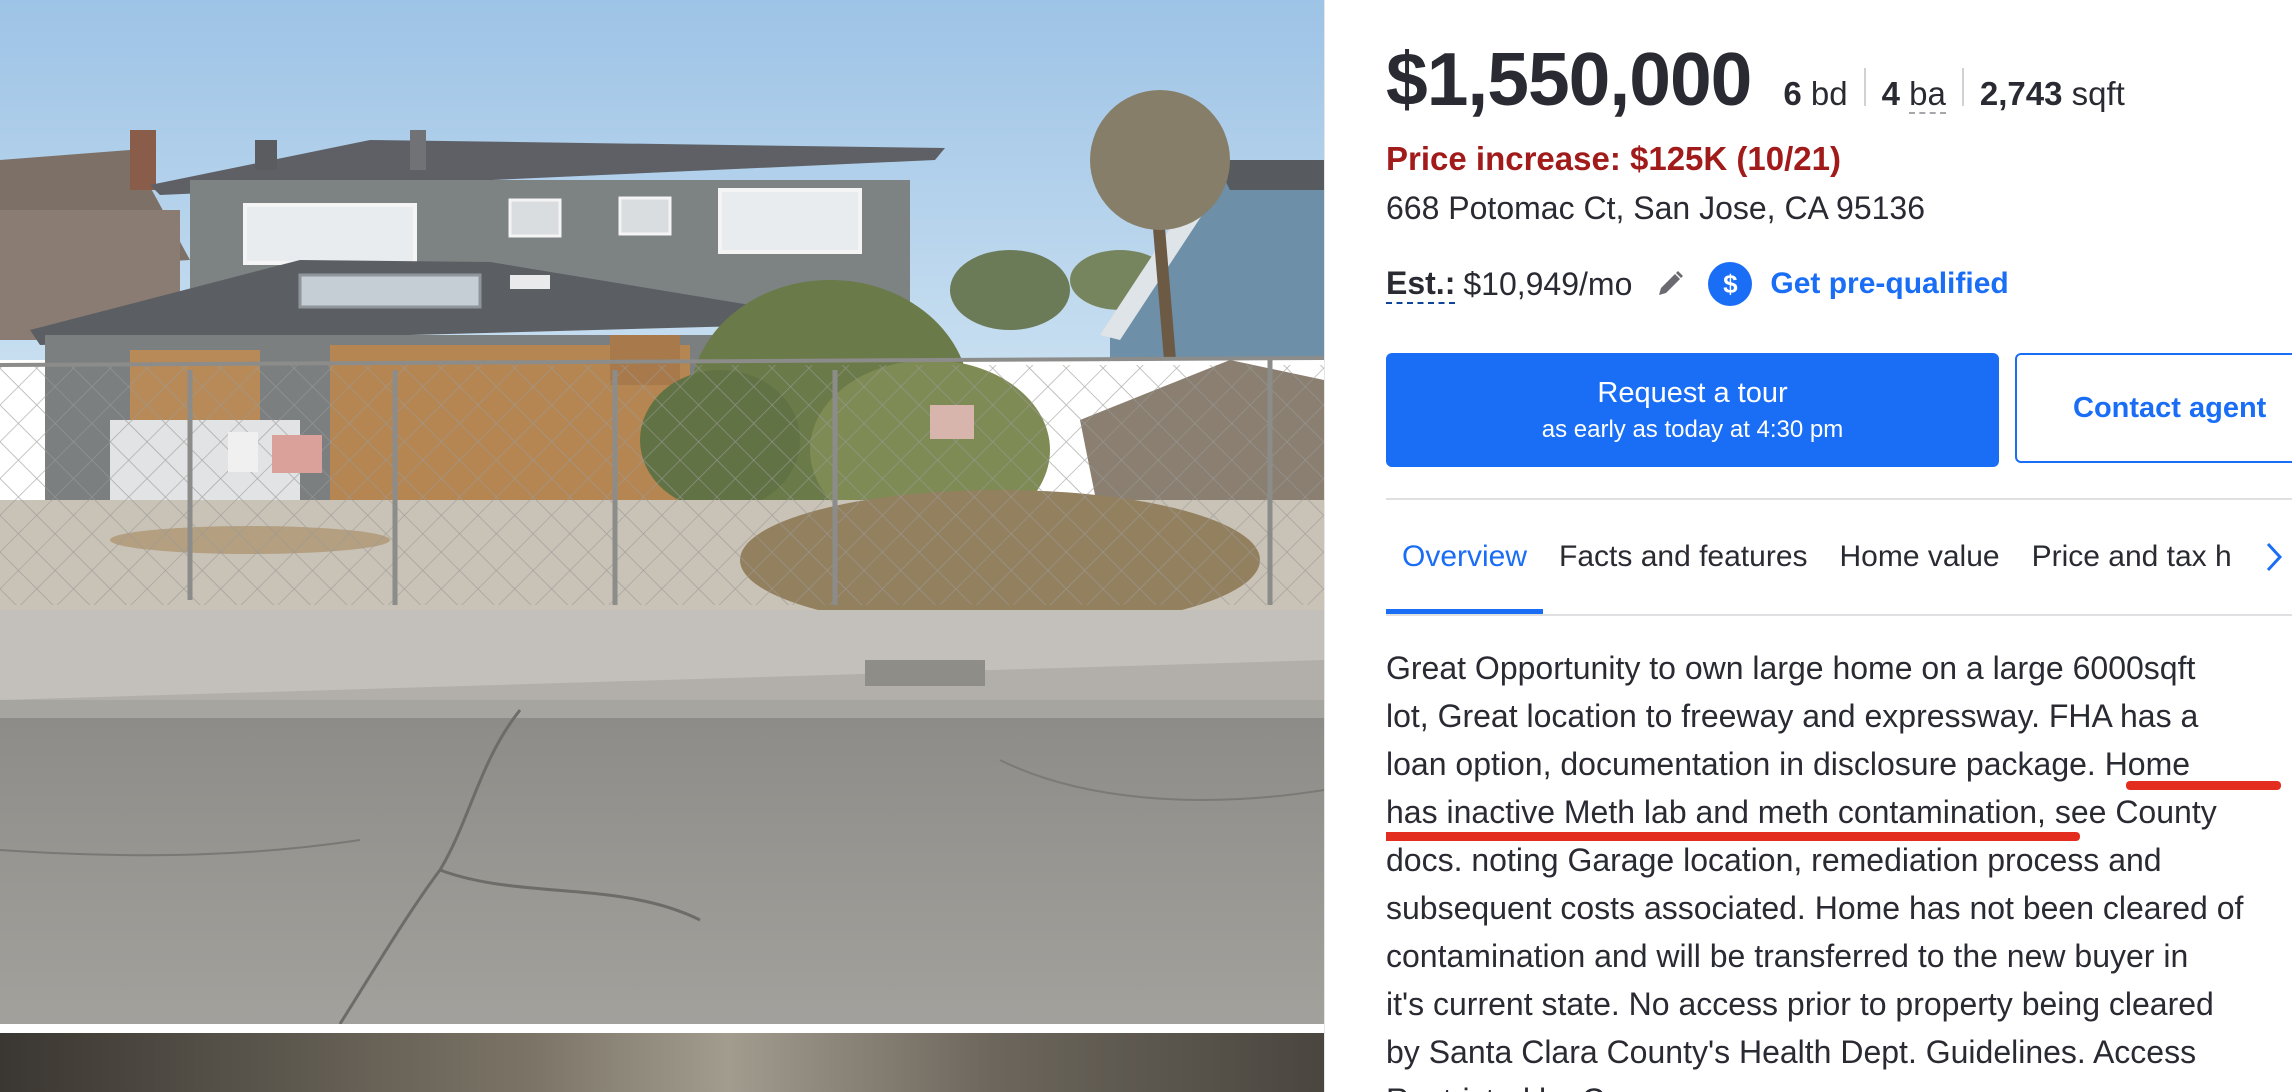  What do you see at coordinates (1927, 94) in the screenshot?
I see `baths-unit: ba` at bounding box center [1927, 94].